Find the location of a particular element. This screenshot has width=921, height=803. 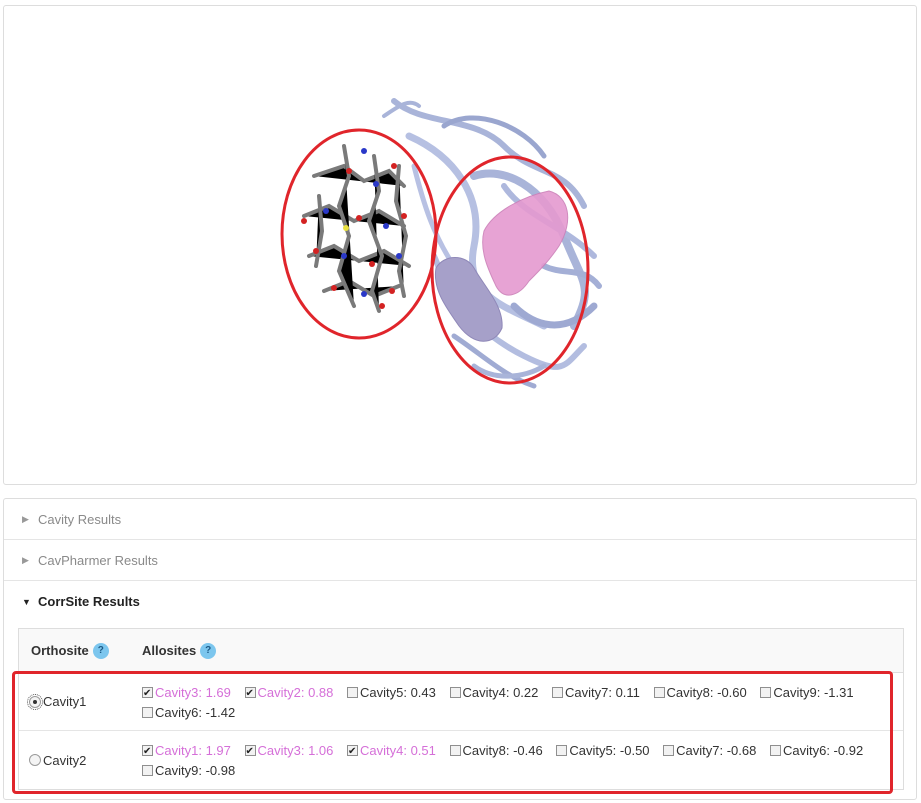

allosite-option: Cavity8: -0.46 is located at coordinates (496, 751).